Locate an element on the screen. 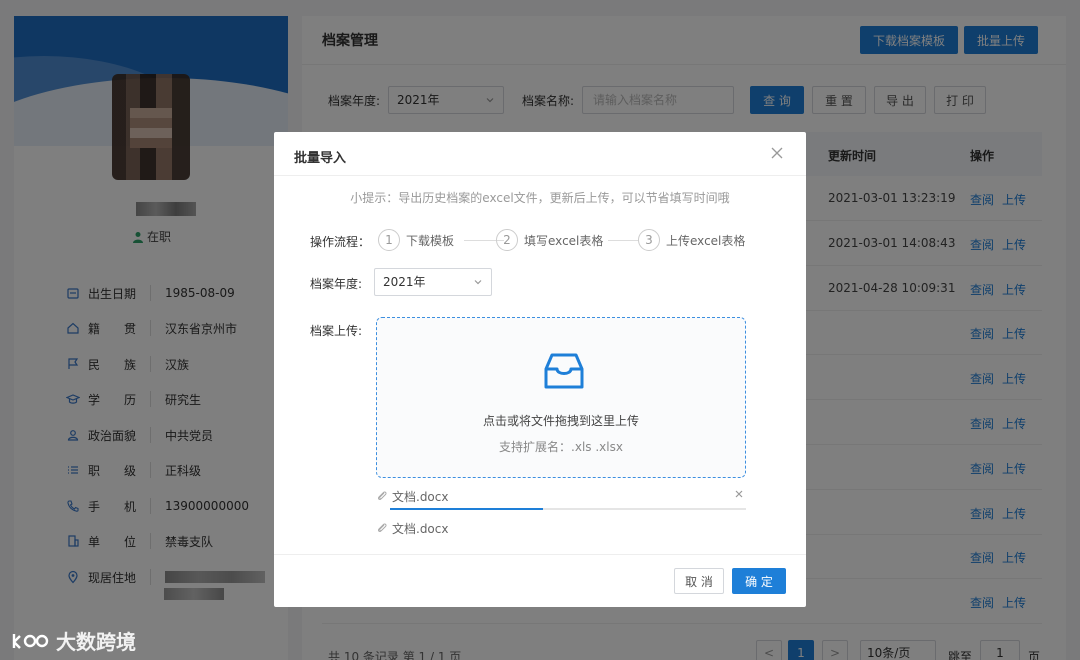 Image resolution: width=1080 pixels, height=660 pixels. step-label: 上传excel表格 is located at coordinates (706, 240).